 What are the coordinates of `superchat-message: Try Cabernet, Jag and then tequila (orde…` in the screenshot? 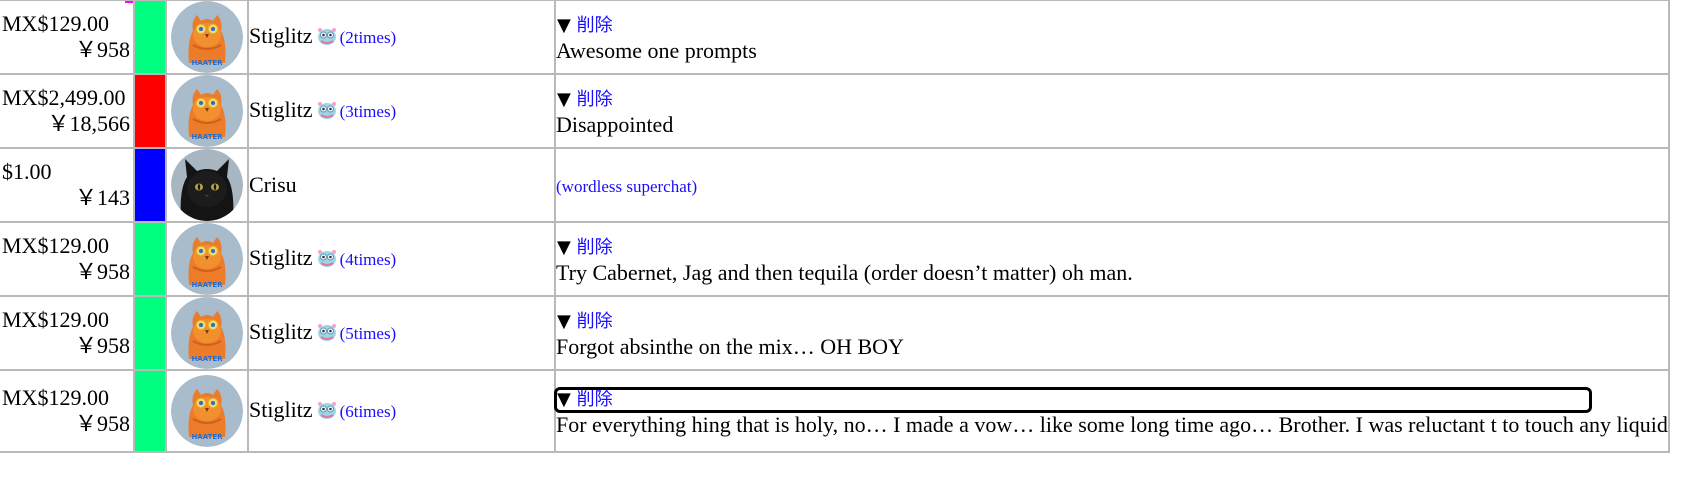 It's located at (844, 272).